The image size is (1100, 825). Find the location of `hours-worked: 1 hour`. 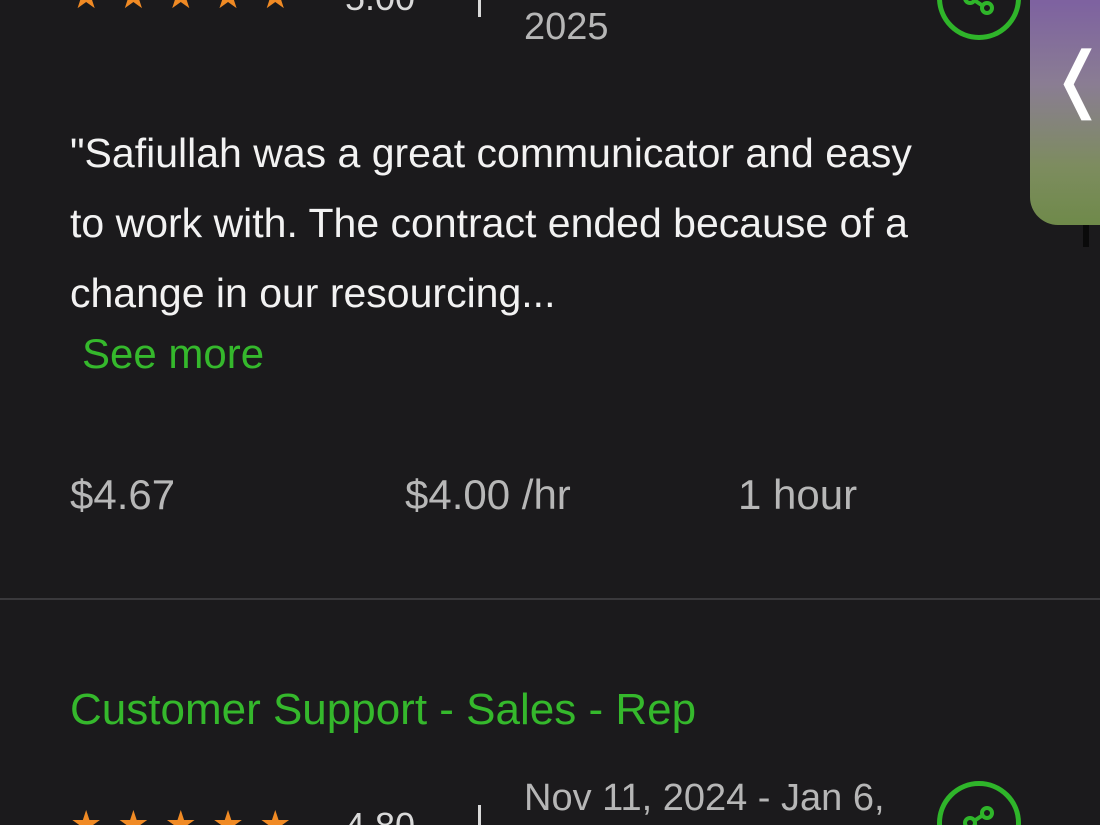

hours-worked: 1 hour is located at coordinates (798, 494).